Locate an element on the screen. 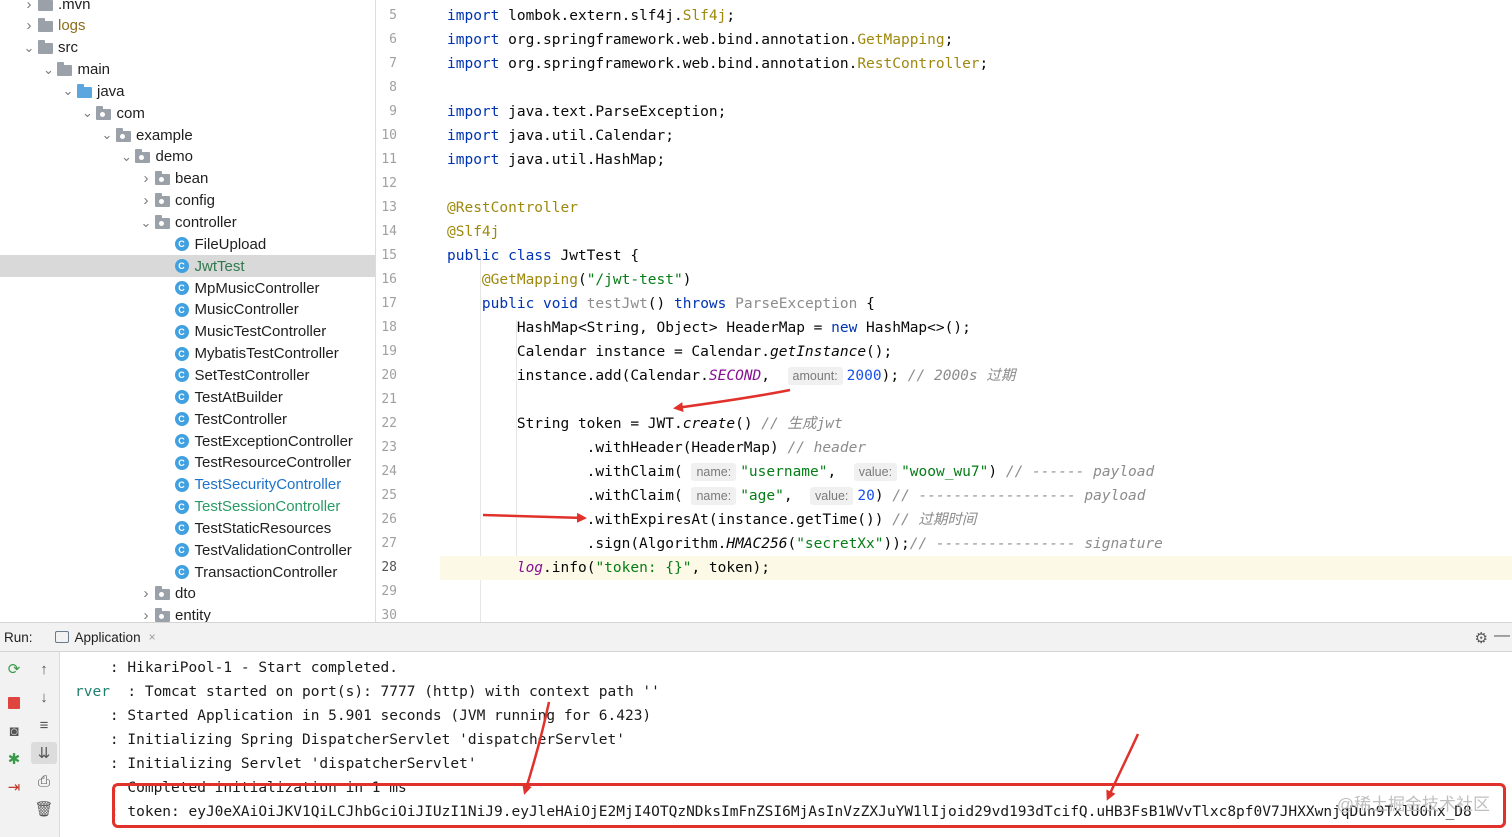  down-arrow-icon: ↓ is located at coordinates (44, 697).